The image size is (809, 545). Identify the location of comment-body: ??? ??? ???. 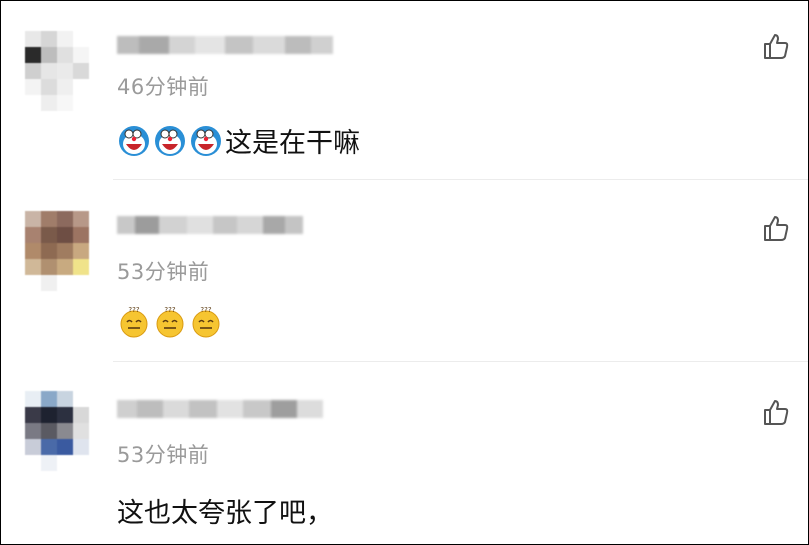
(171, 322).